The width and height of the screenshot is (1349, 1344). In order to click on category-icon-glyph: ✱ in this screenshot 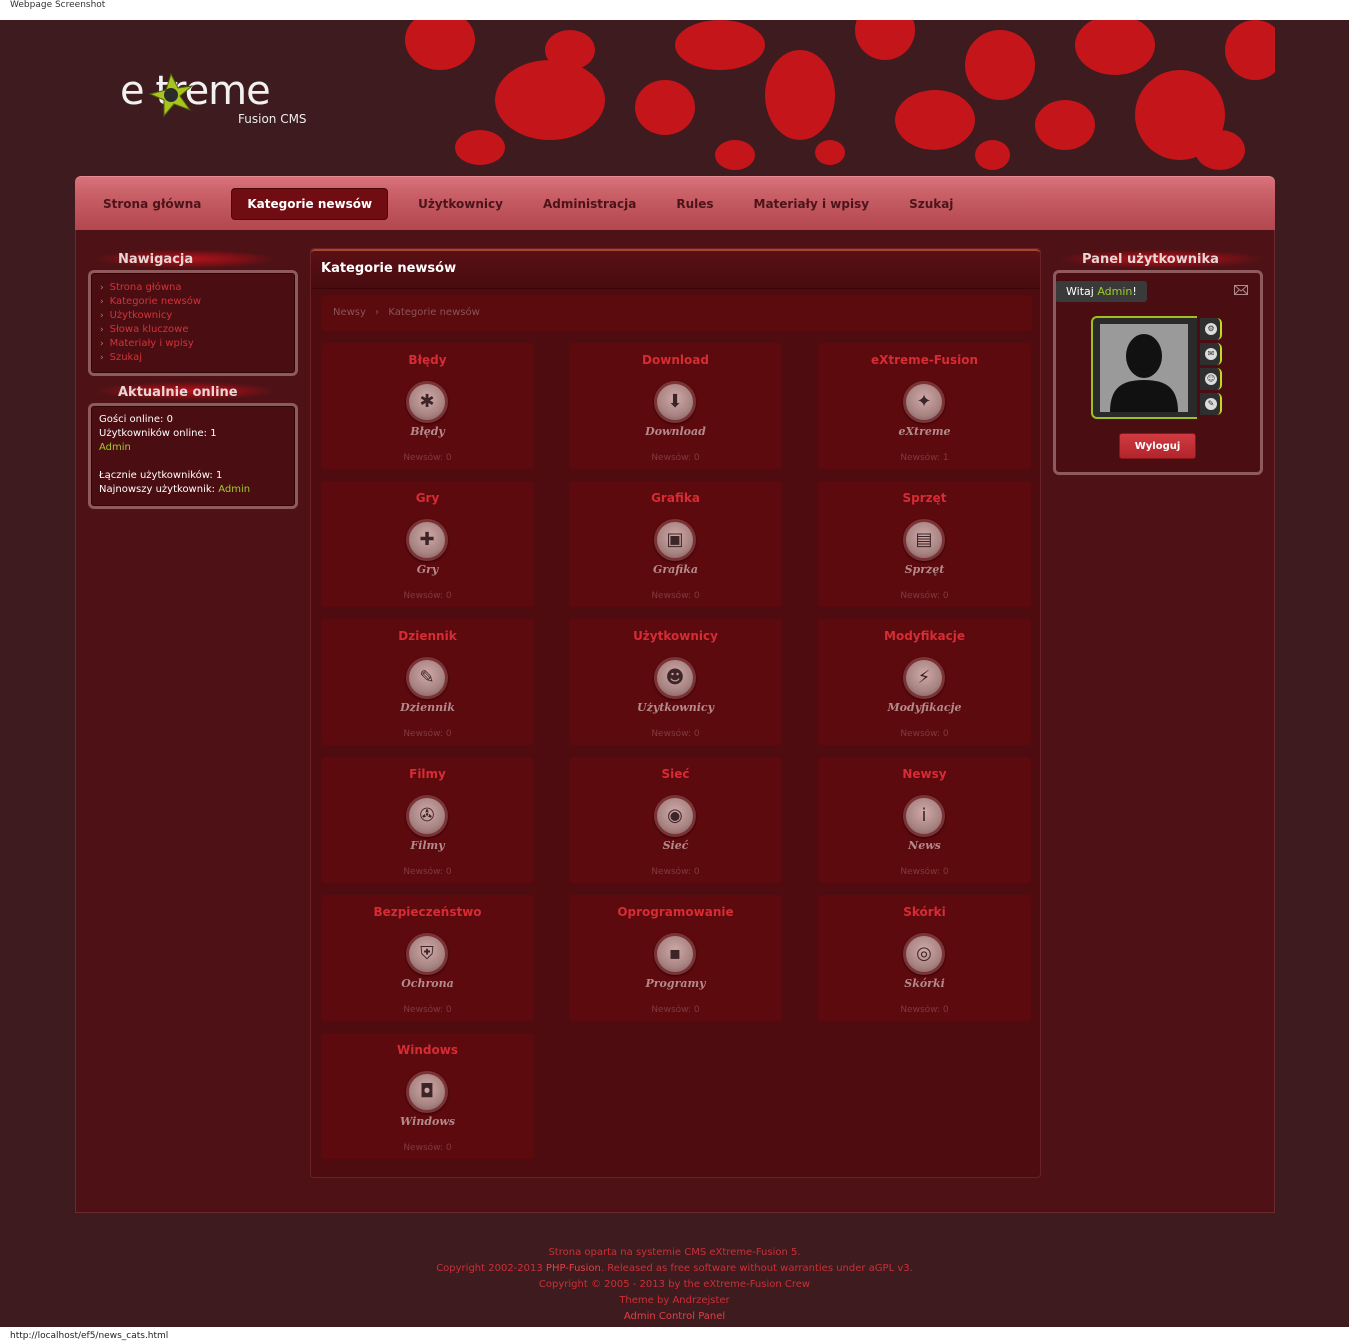, I will do `click(427, 401)`.